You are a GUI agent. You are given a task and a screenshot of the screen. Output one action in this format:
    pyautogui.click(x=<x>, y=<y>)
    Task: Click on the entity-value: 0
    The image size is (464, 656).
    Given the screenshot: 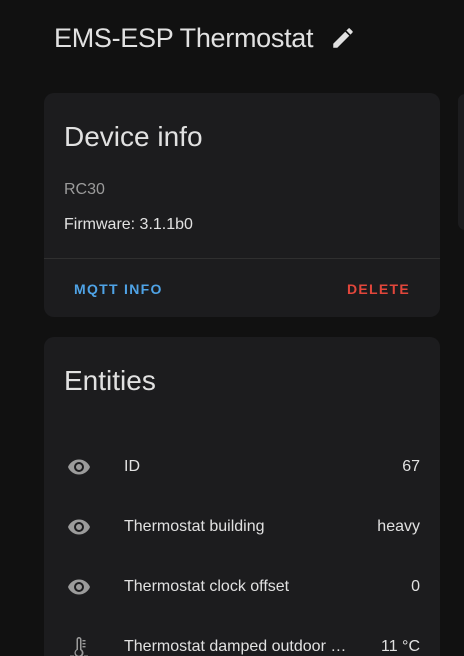 What is the action you would take?
    pyautogui.click(x=415, y=586)
    